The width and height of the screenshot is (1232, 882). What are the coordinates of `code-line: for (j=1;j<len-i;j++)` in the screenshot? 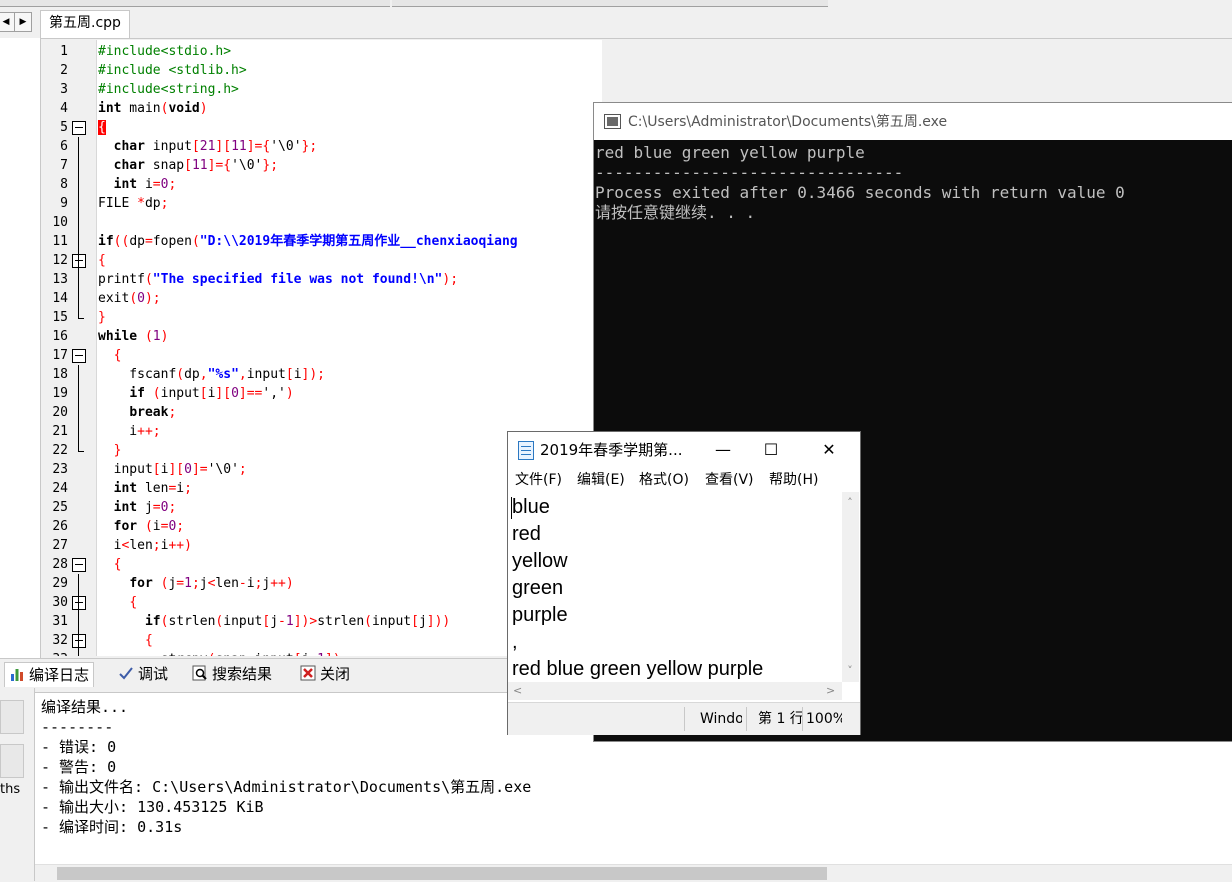 It's located at (211, 583).